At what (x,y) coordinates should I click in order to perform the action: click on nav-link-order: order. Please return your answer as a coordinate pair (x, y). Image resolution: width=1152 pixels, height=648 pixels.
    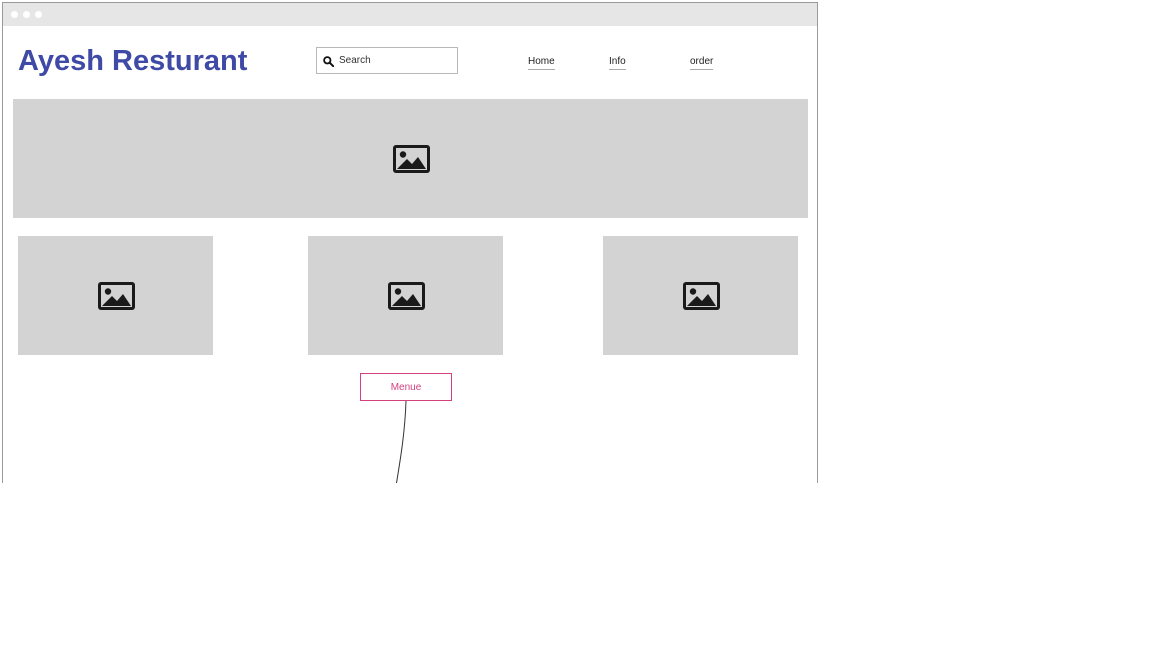
    Looking at the image, I should click on (702, 63).